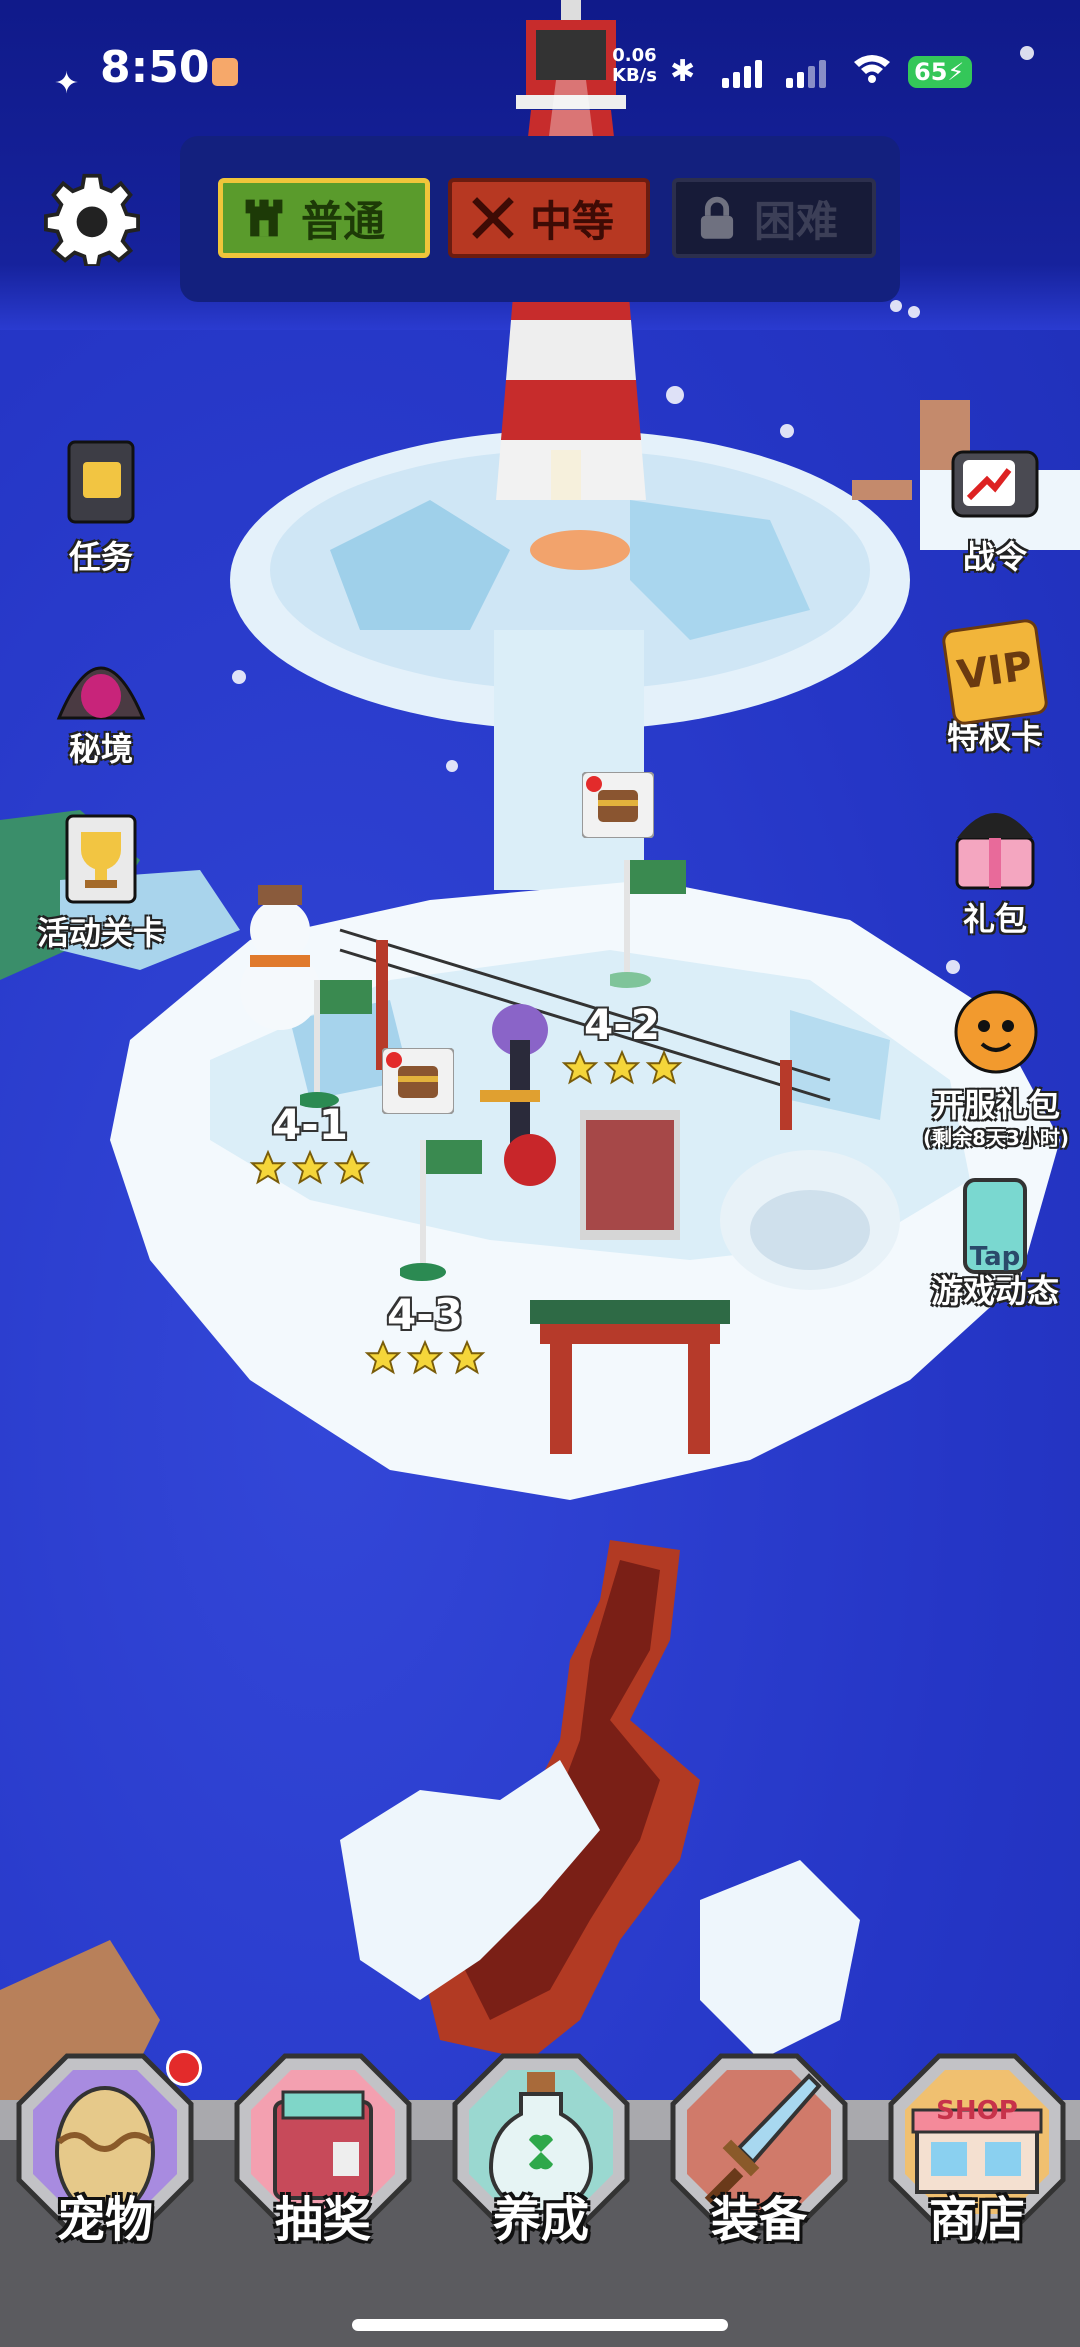  Describe the element at coordinates (977, 2111) in the screenshot. I see `shop-sign: SHOP` at that location.